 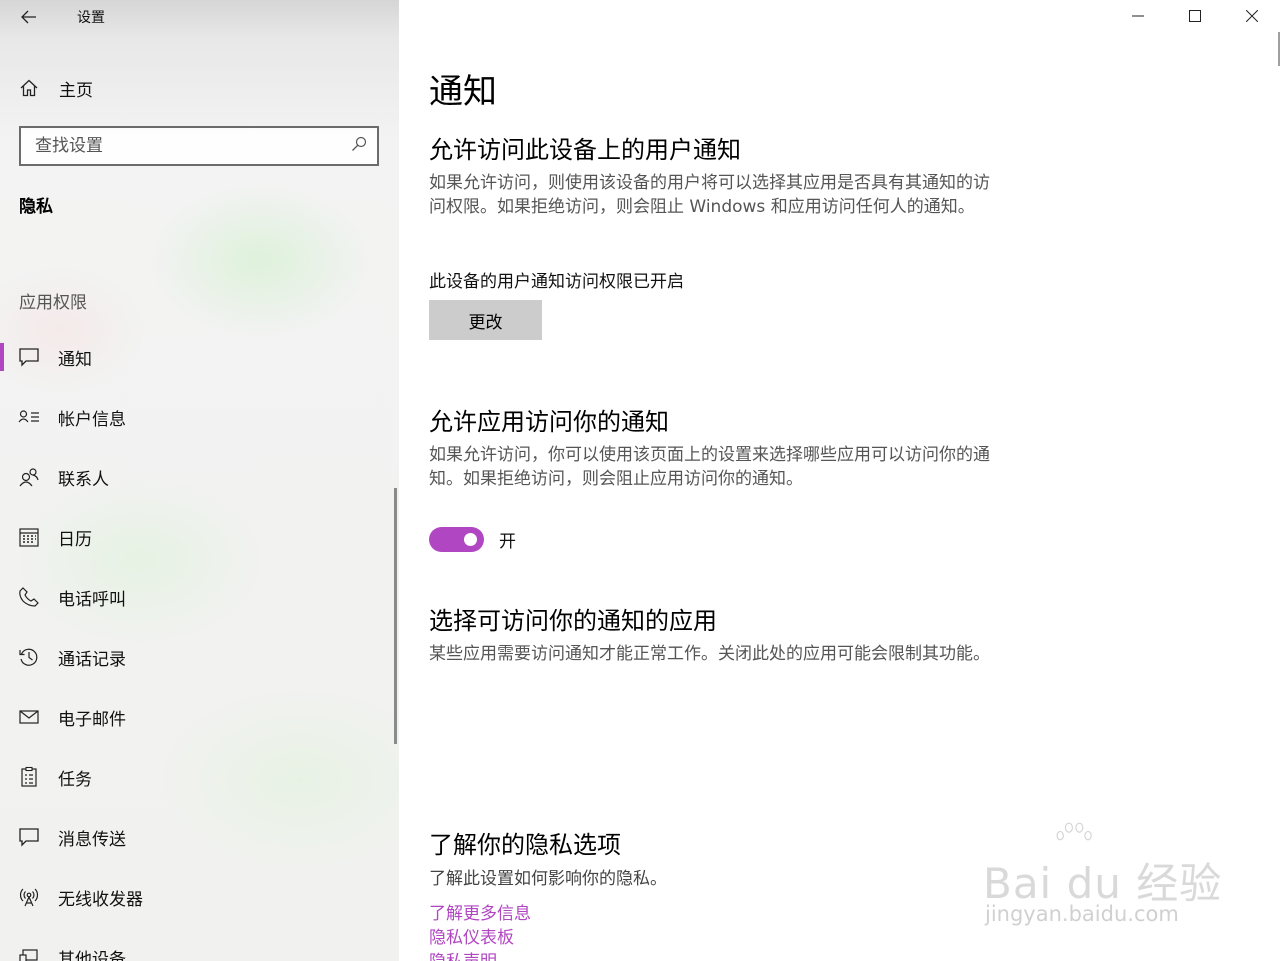 What do you see at coordinates (549, 422) in the screenshot?
I see `section-heading-app-access: 允许应用访问你的通知` at bounding box center [549, 422].